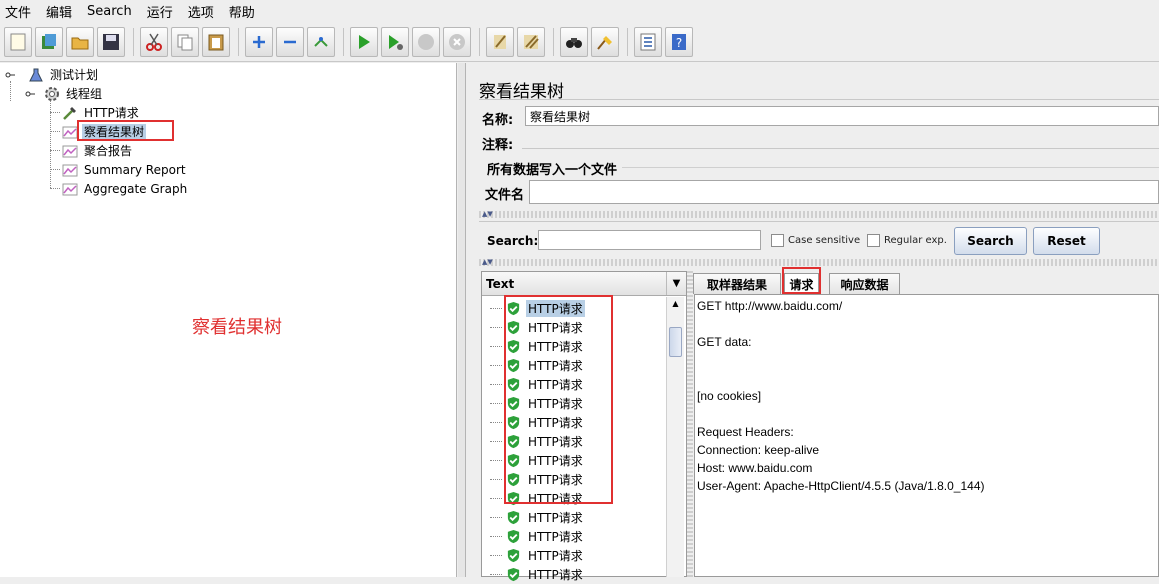 This screenshot has width=1159, height=584. What do you see at coordinates (675, 437) in the screenshot?
I see `list-scrollbar: ▲` at bounding box center [675, 437].